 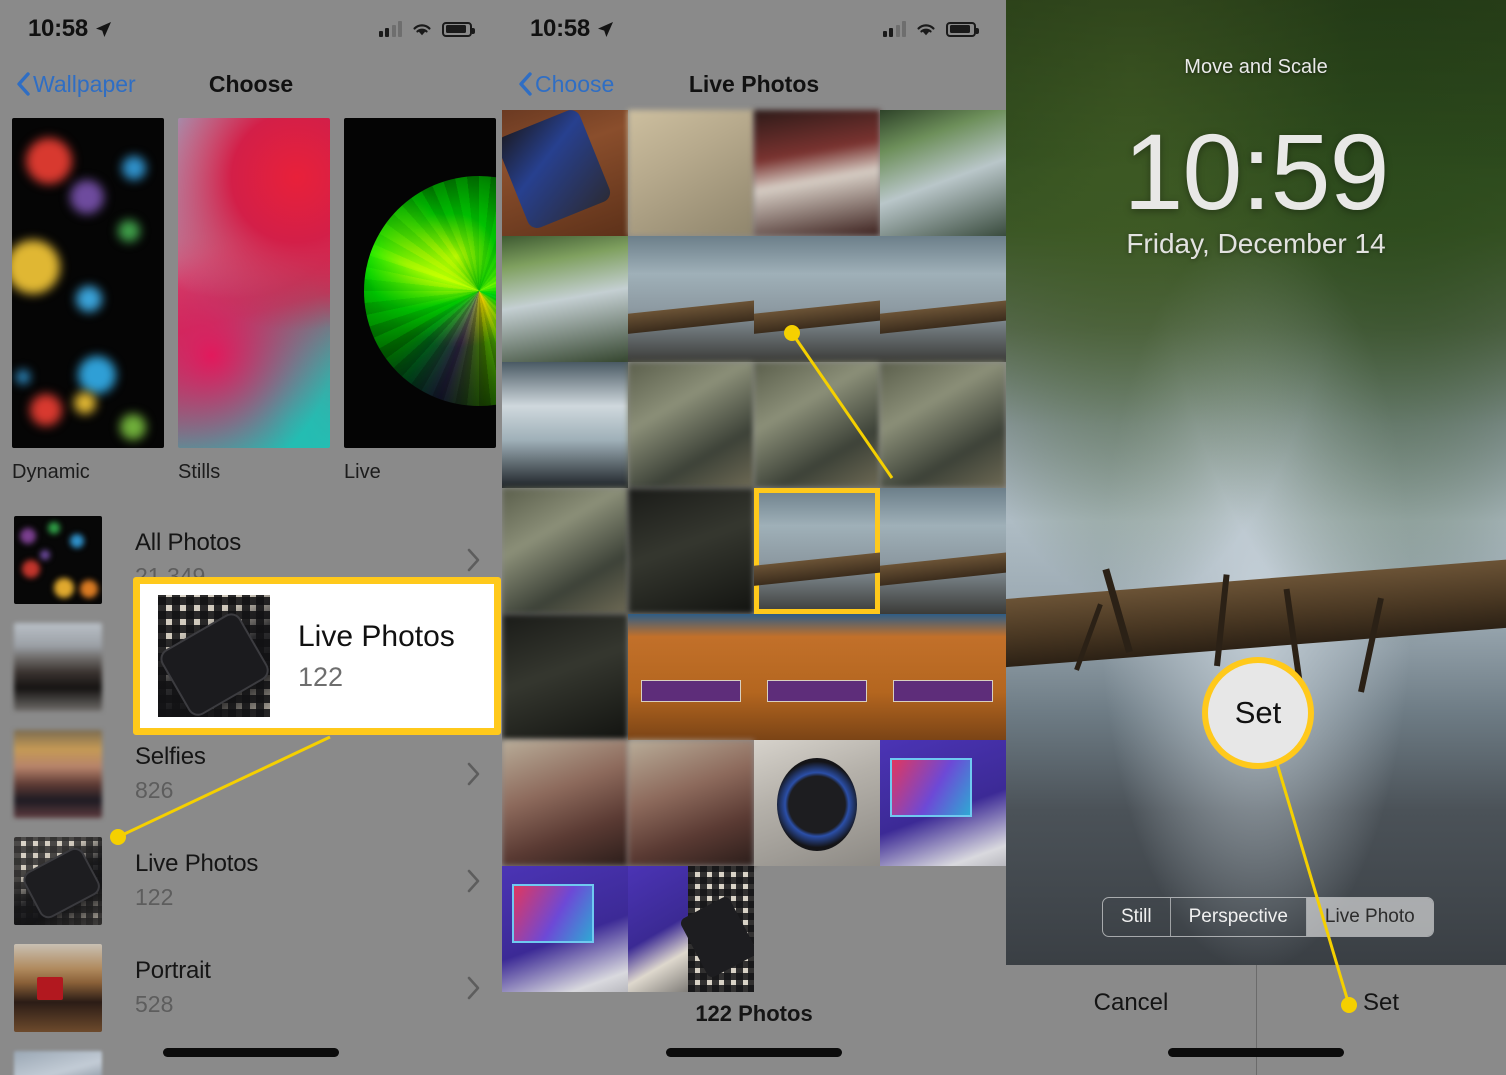 I want to click on segment-still: Still, so click(x=1137, y=917).